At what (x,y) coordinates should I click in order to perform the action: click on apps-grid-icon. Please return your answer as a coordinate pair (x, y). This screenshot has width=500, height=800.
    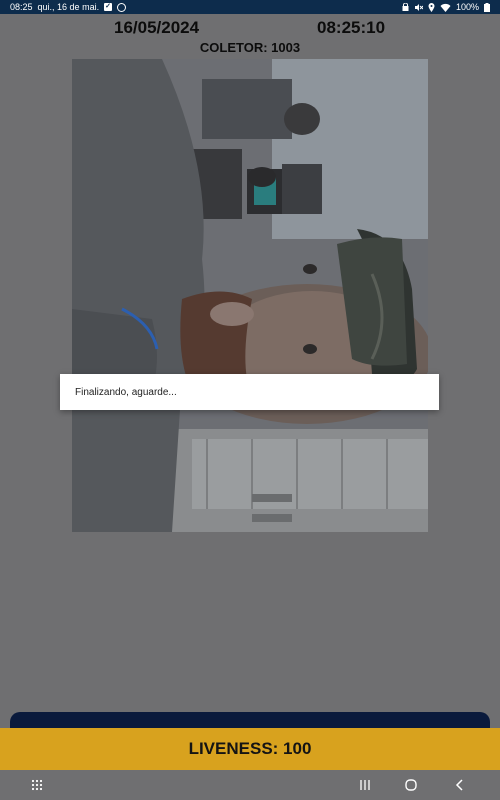
    Looking at the image, I should click on (37, 785).